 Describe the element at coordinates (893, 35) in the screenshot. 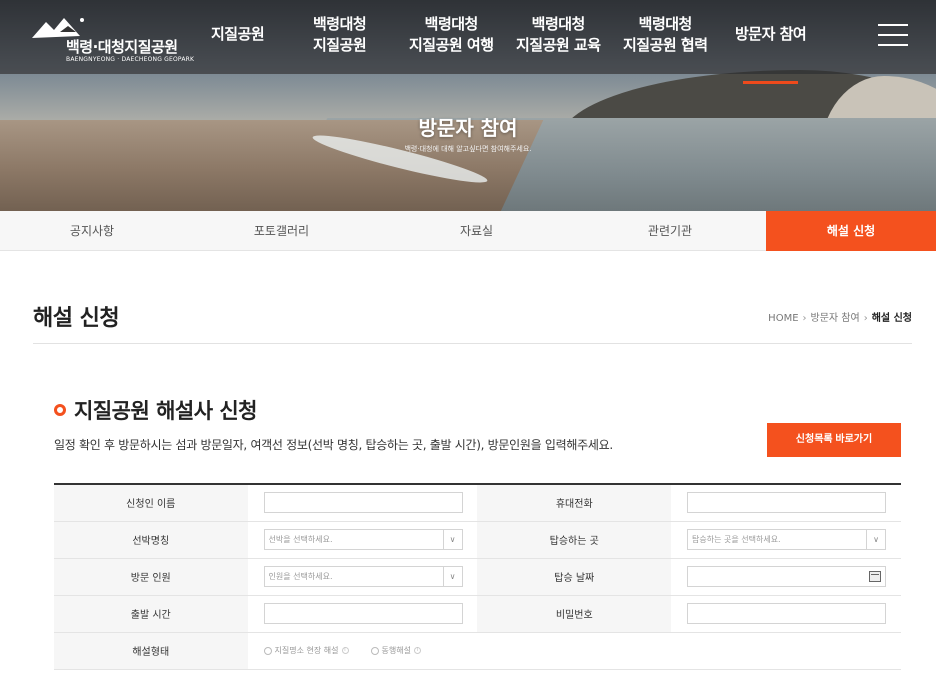

I see `hamburger-menu-icon` at that location.